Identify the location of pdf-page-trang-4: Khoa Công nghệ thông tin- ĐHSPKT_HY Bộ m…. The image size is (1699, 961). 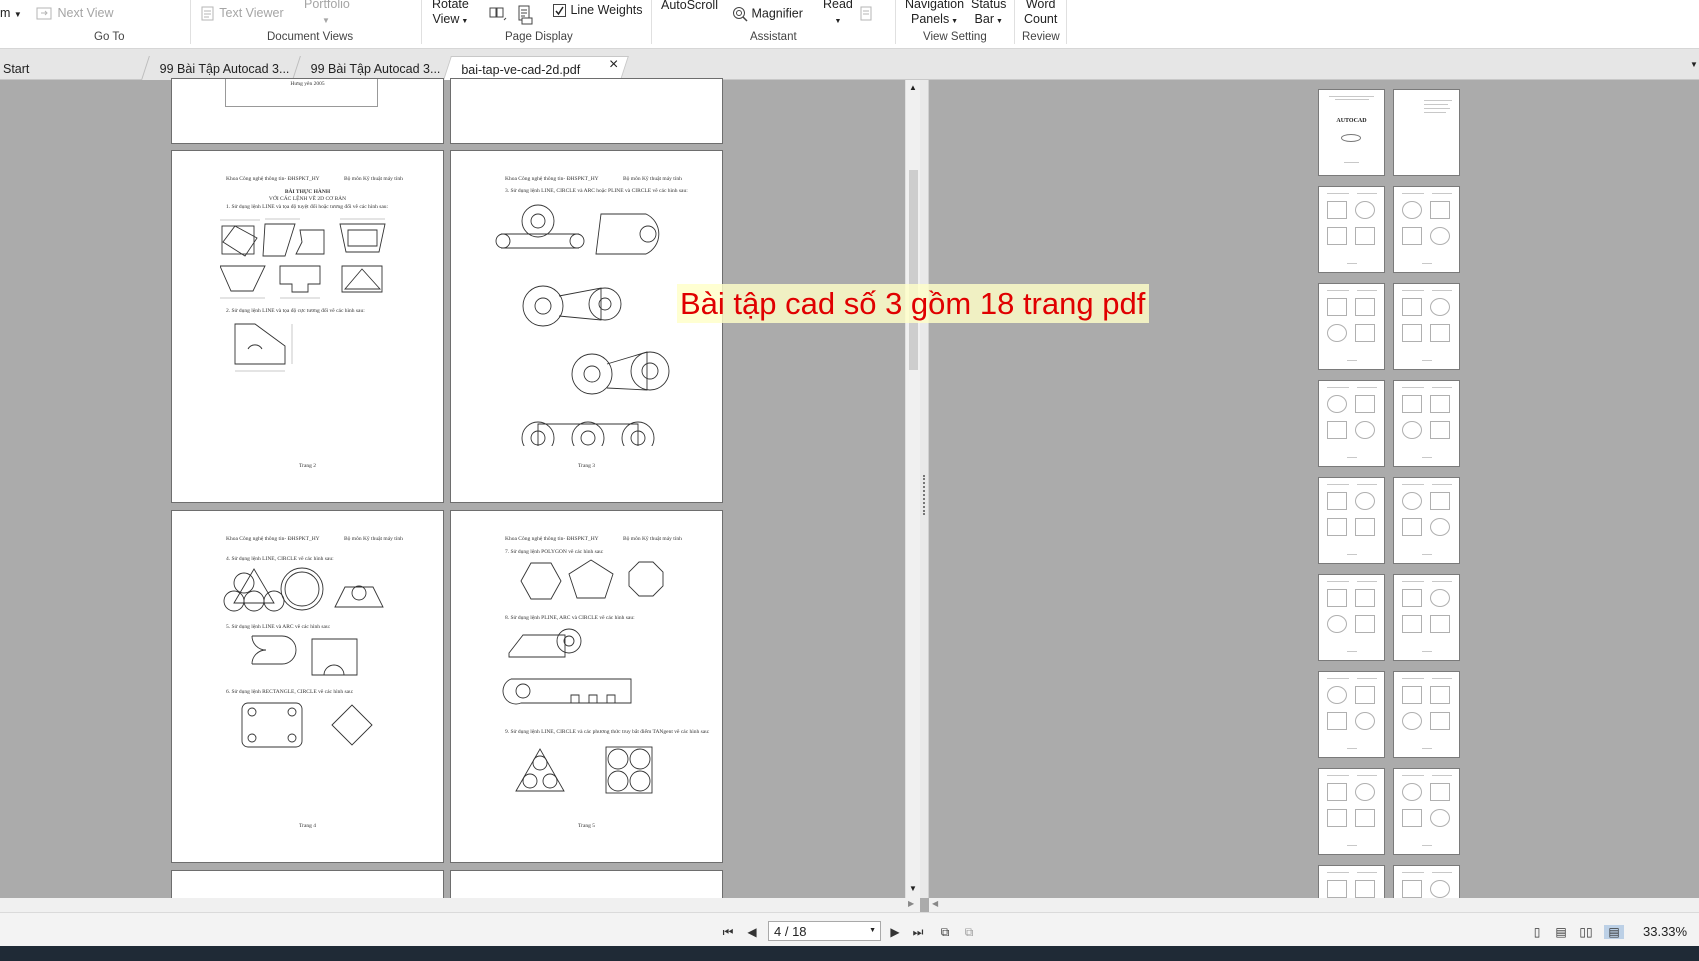
(307, 686).